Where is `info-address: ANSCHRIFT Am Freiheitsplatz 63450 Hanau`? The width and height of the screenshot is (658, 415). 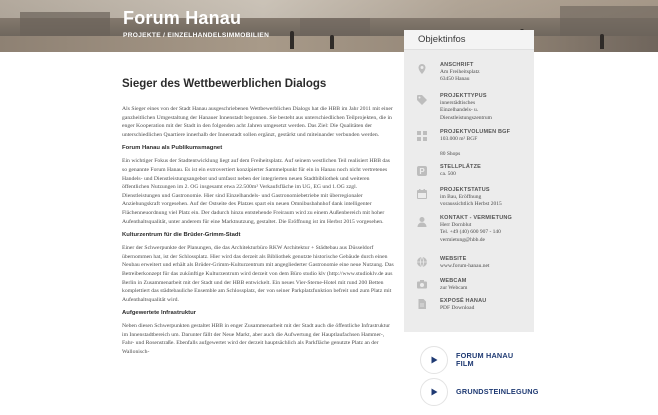 info-address: ANSCHRIFT Am Freiheitsplatz 63450 Hanau is located at coordinates (460, 73).